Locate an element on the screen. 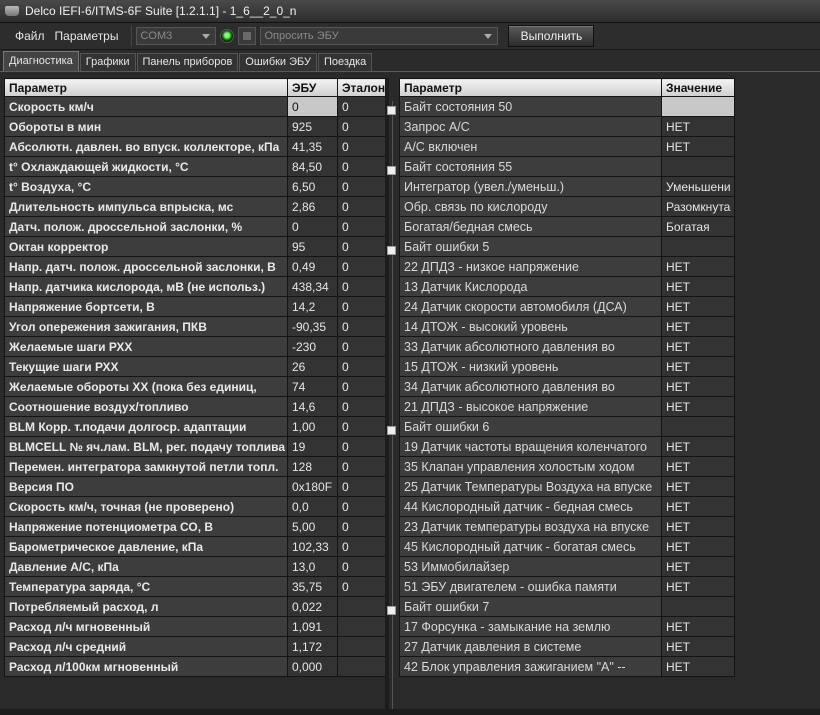 This screenshot has height=715, width=820. tab-trip: Поездка is located at coordinates (345, 62).